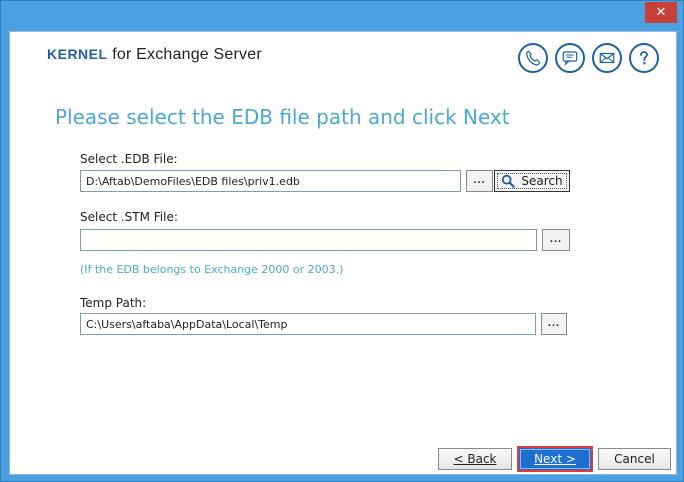 The image size is (684, 482). What do you see at coordinates (308, 324) in the screenshot?
I see `temp-path-input` at bounding box center [308, 324].